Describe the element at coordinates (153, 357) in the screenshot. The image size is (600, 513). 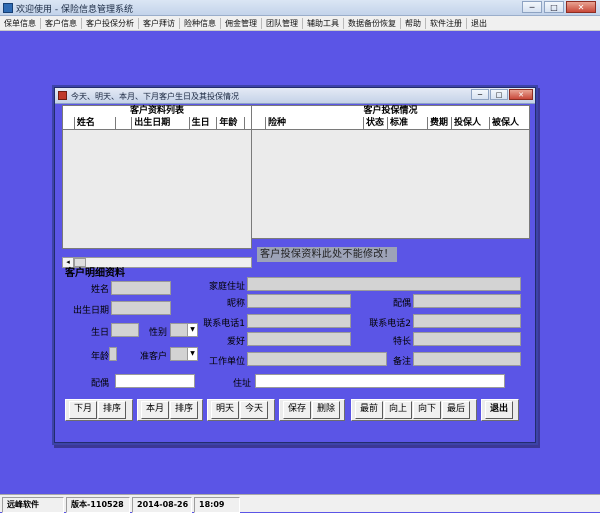
I see `label-prospect: 准客户` at that location.